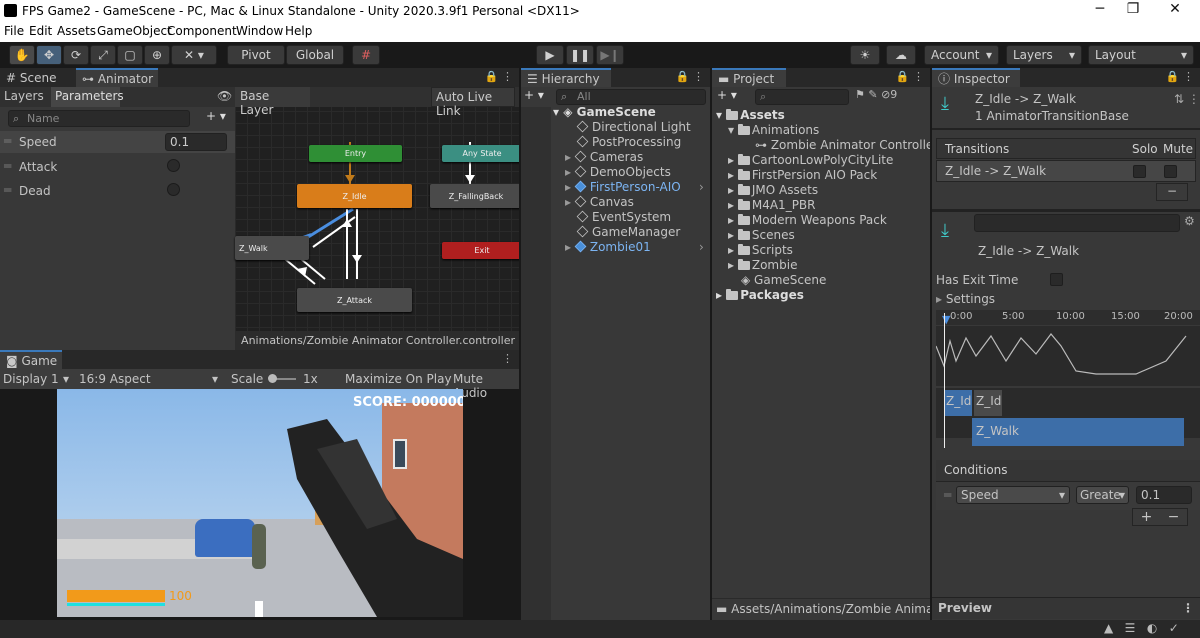 The image size is (1200, 638). What do you see at coordinates (99, 118) in the screenshot?
I see `parameter-search-input: ⌕ Name` at bounding box center [99, 118].